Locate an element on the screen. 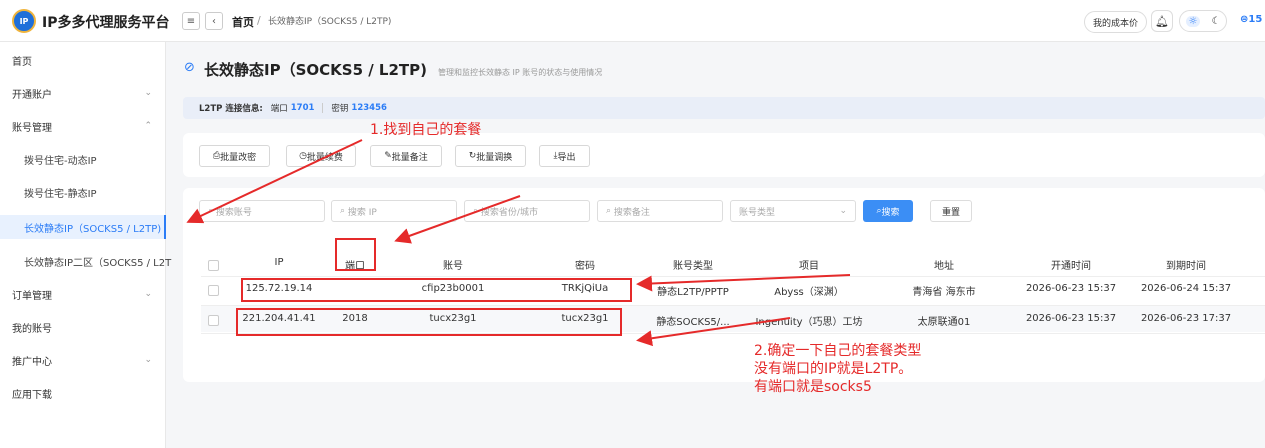 This screenshot has width=1265, height=448. highlight-row-l2tp is located at coordinates (436, 290).